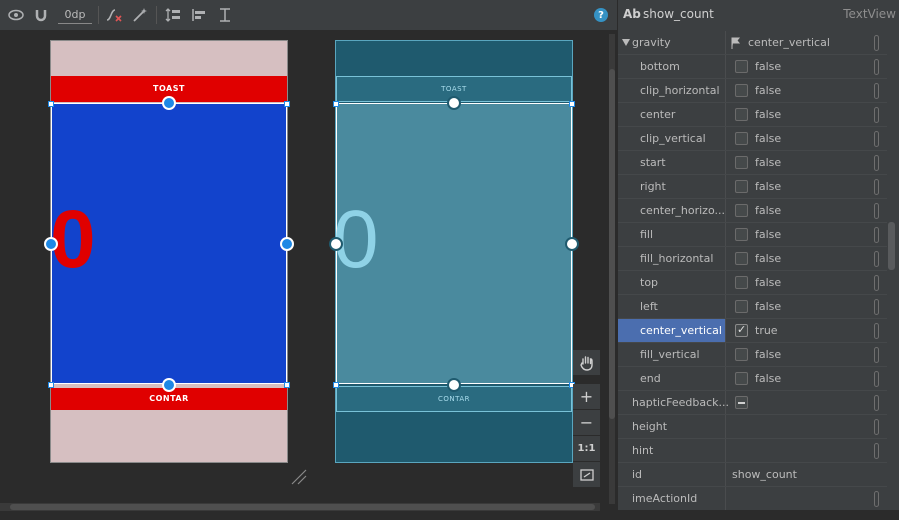  Describe the element at coordinates (586, 423) in the screenshot. I see `zoom-out-button: −` at that location.